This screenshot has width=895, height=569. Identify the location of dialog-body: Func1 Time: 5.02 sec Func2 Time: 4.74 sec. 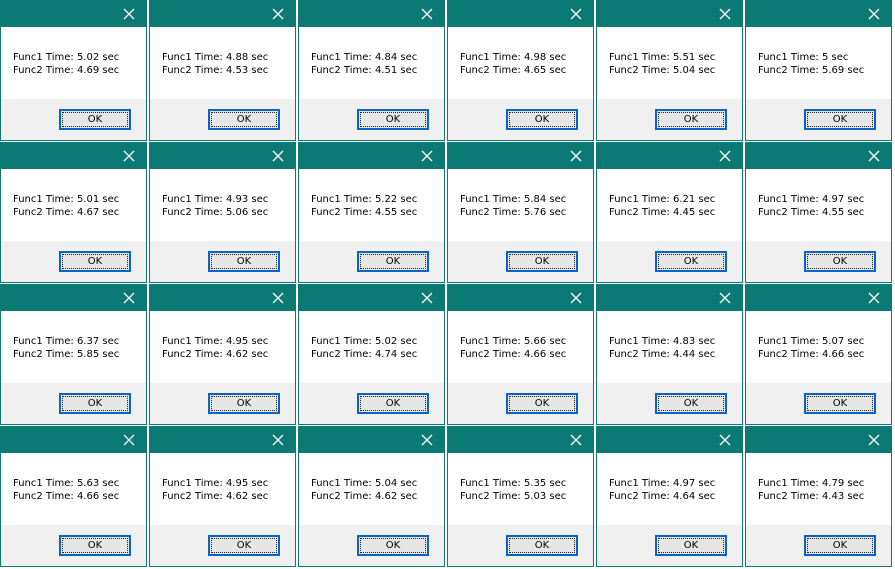
(371, 347).